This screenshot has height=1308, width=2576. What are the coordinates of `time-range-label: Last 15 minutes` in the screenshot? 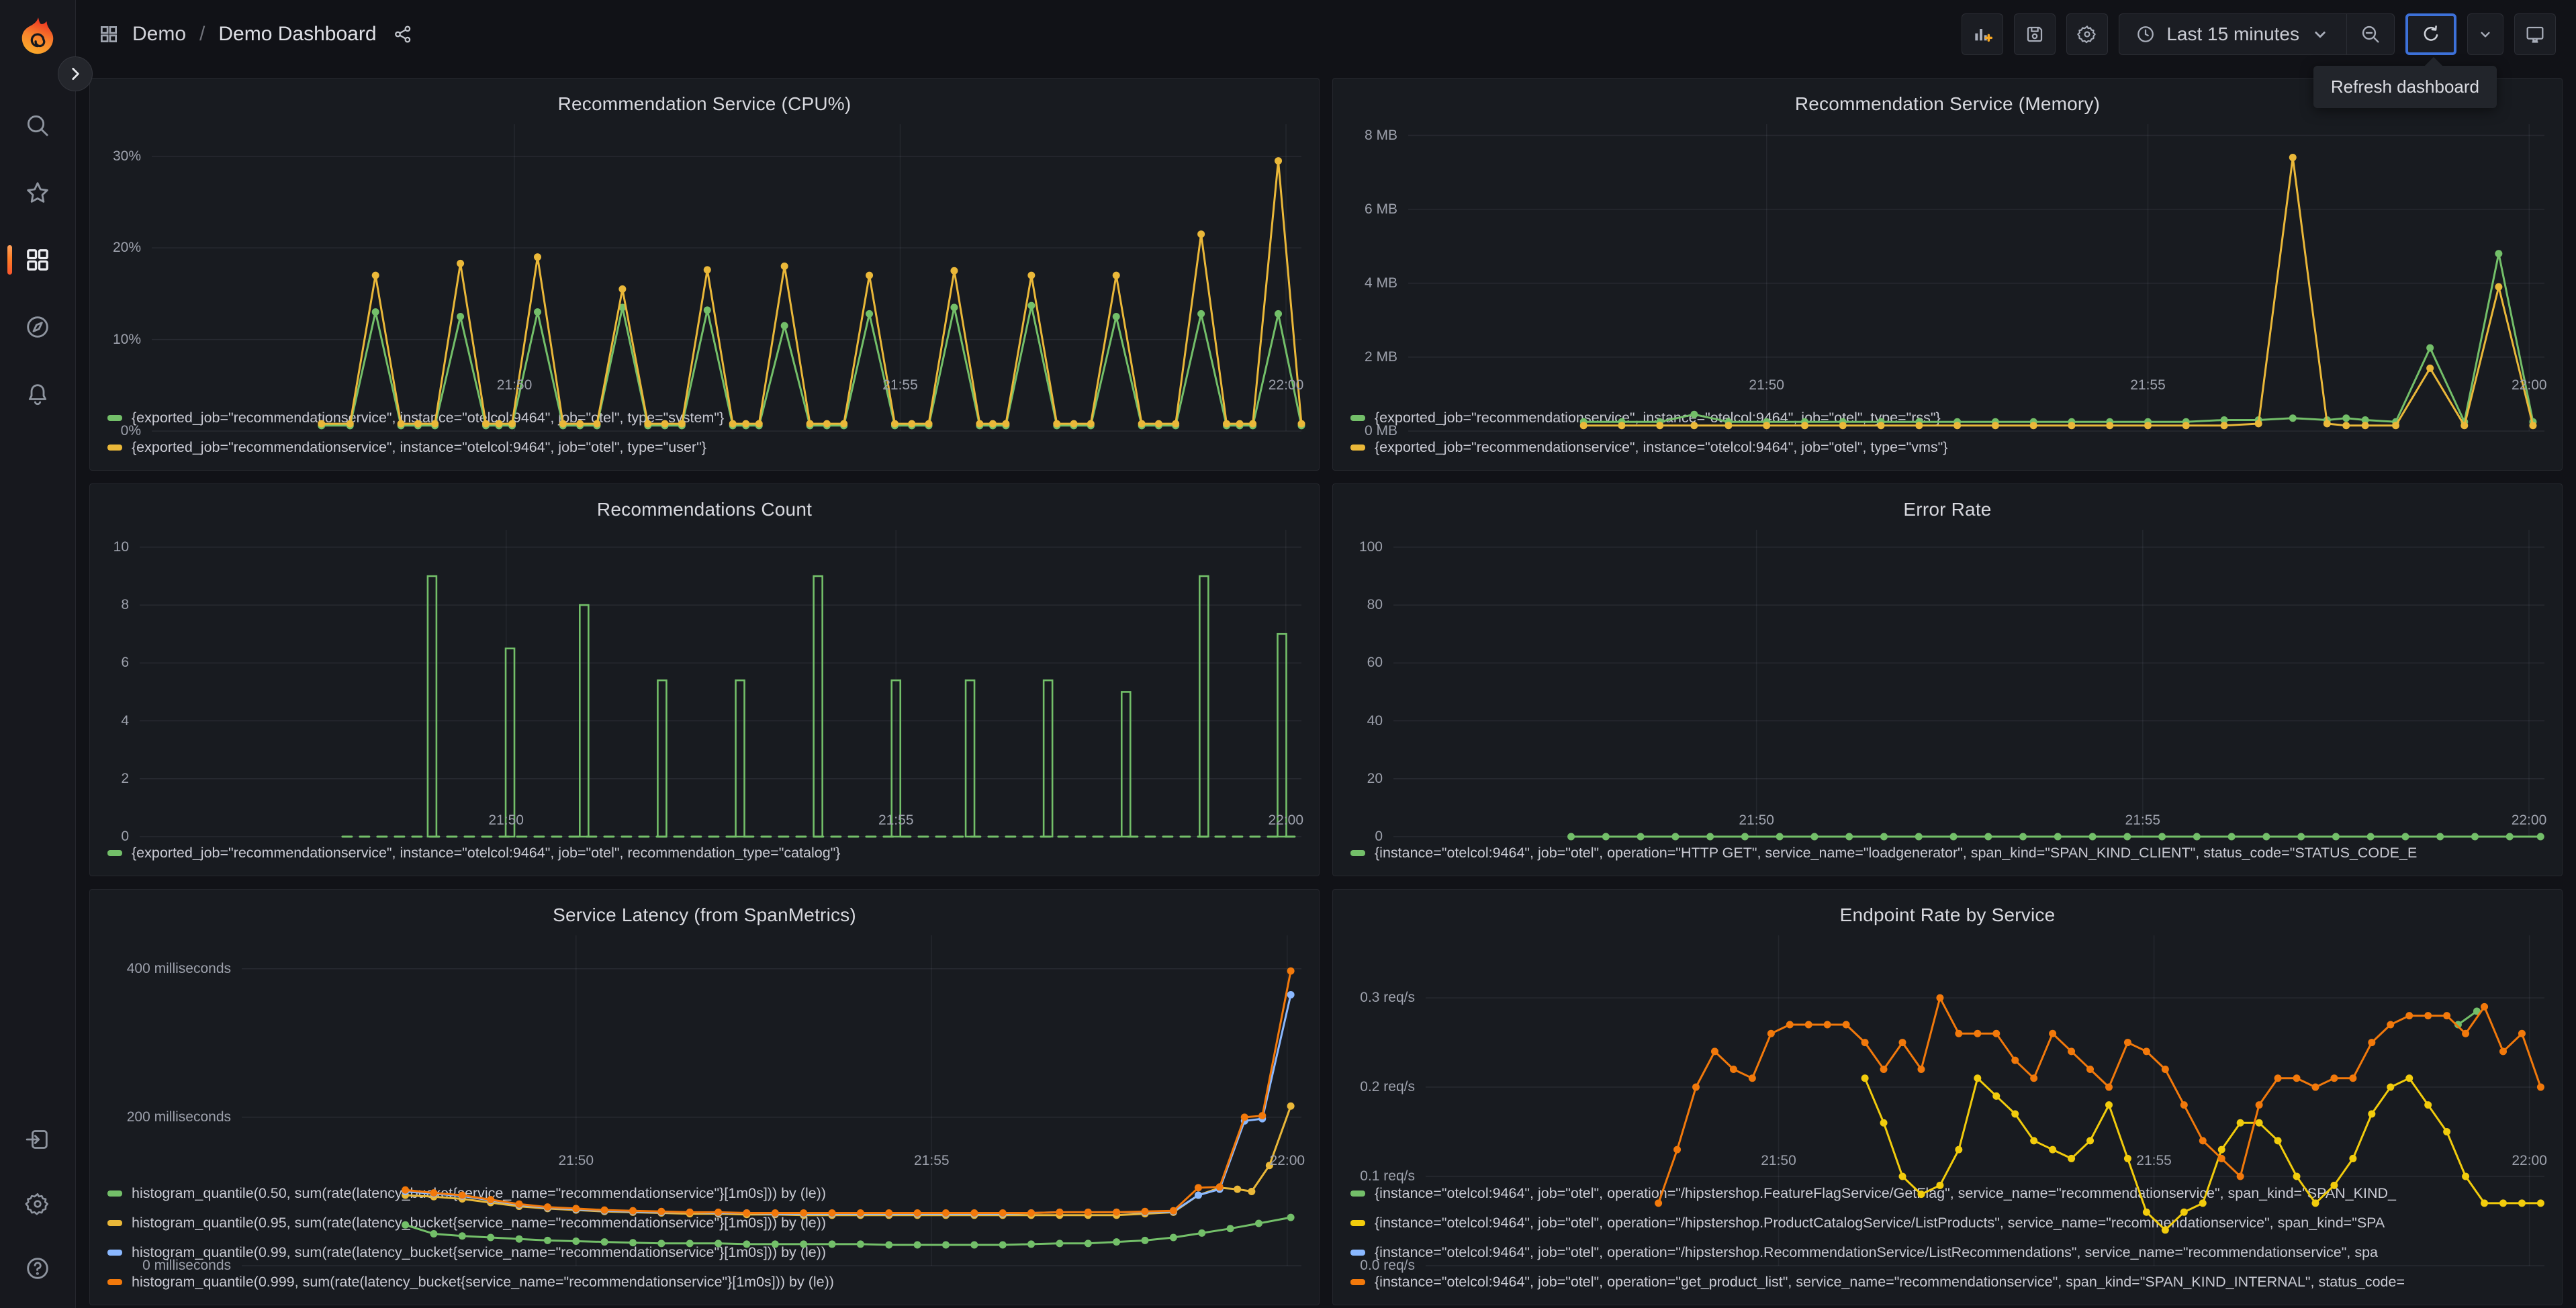 It's located at (2232, 34).